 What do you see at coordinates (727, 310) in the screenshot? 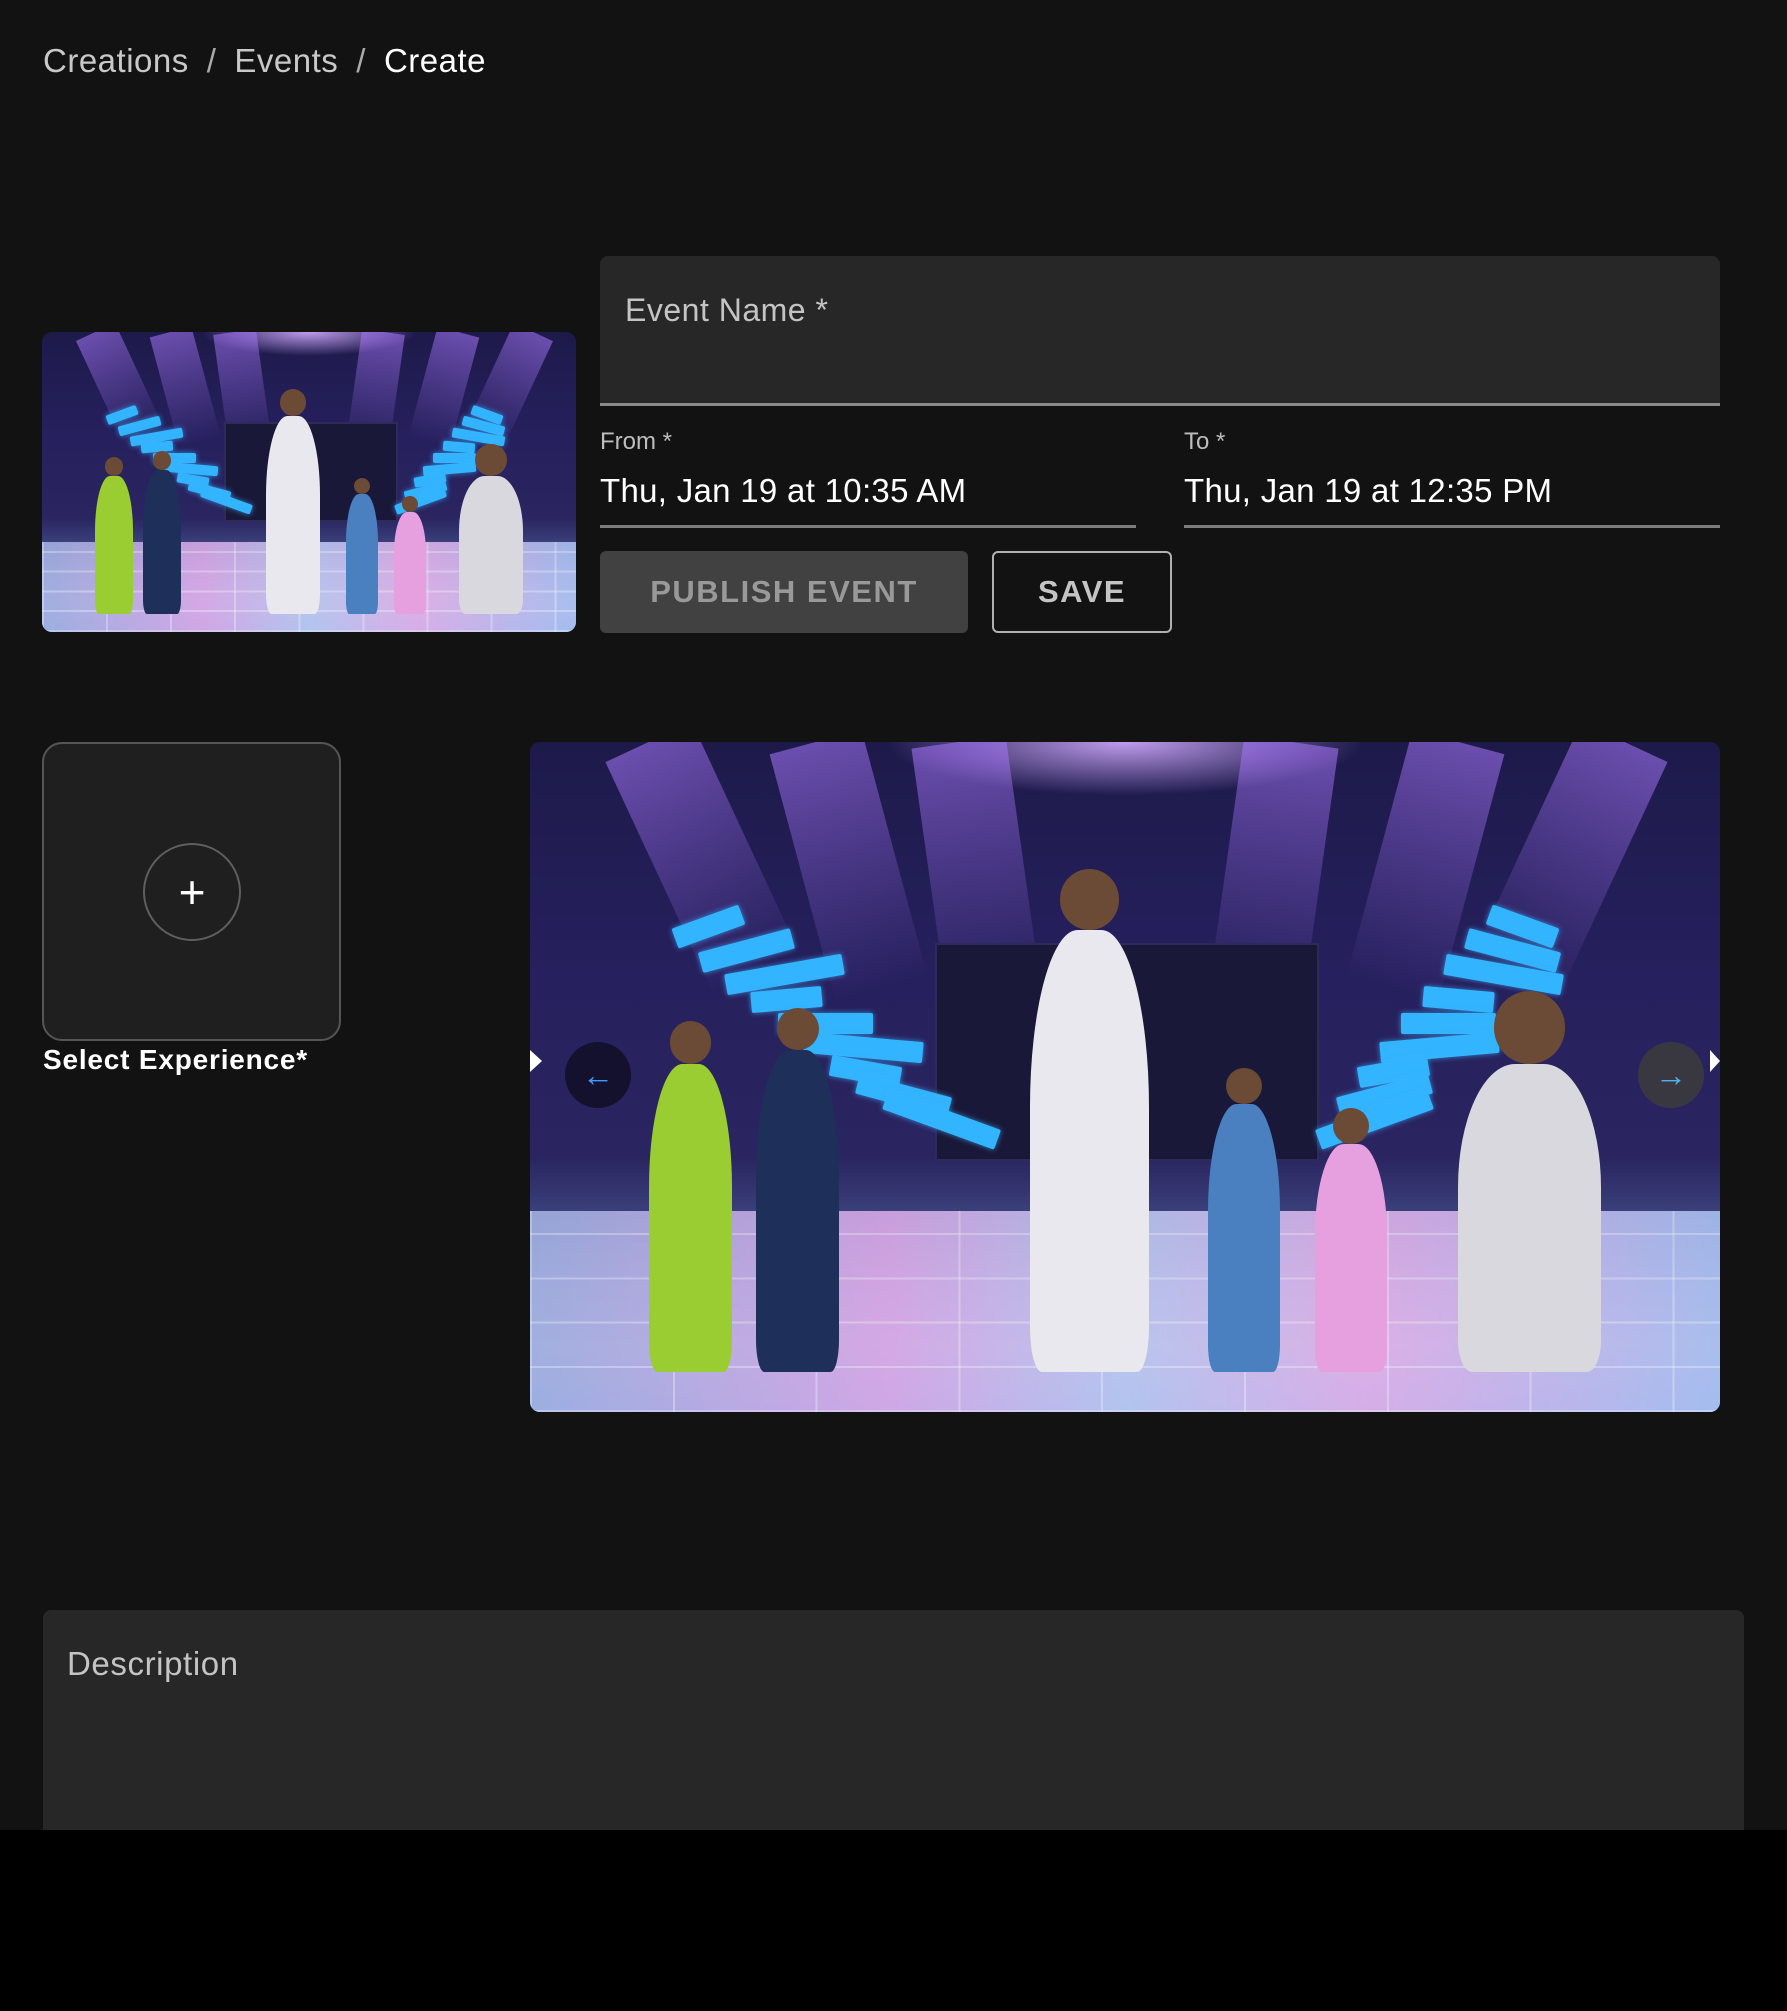
I see `event-name-label: Event Name *` at bounding box center [727, 310].